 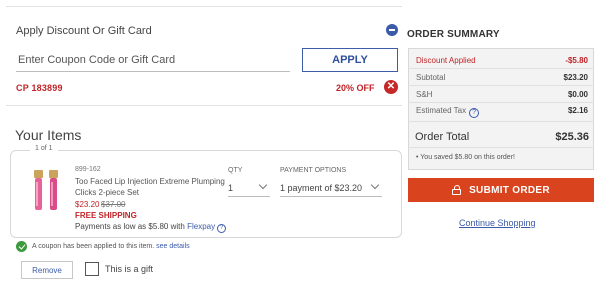 I want to click on summary-row-discount: Discount Applied -$5.80, so click(x=502, y=60).